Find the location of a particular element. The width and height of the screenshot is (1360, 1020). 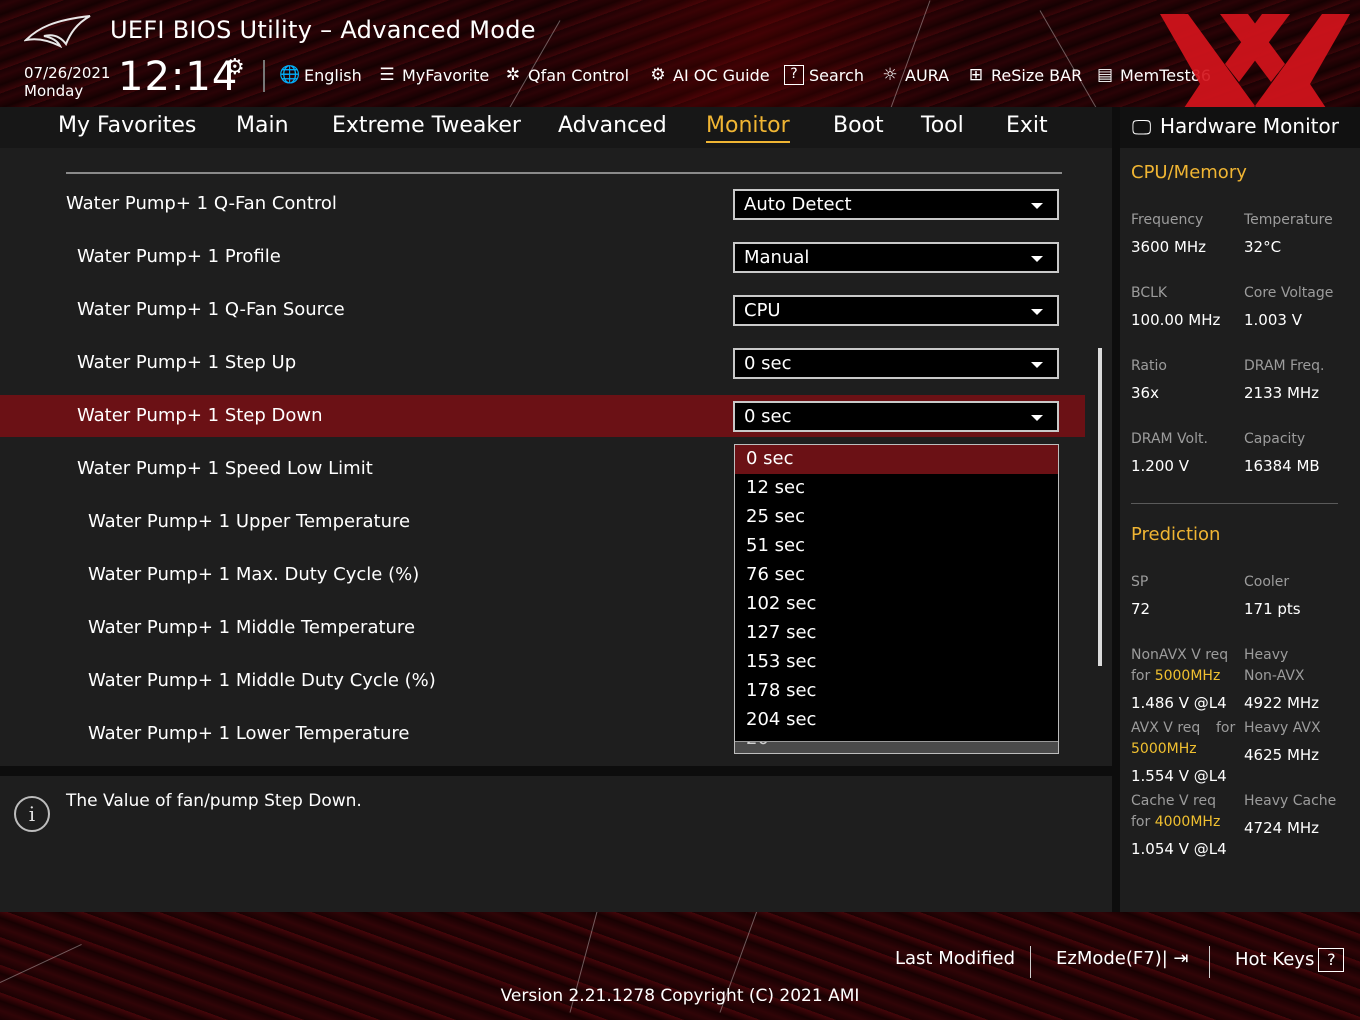

setting-label: Water Pump+ 1 Max. Duty Cycle (%) is located at coordinates (254, 574).